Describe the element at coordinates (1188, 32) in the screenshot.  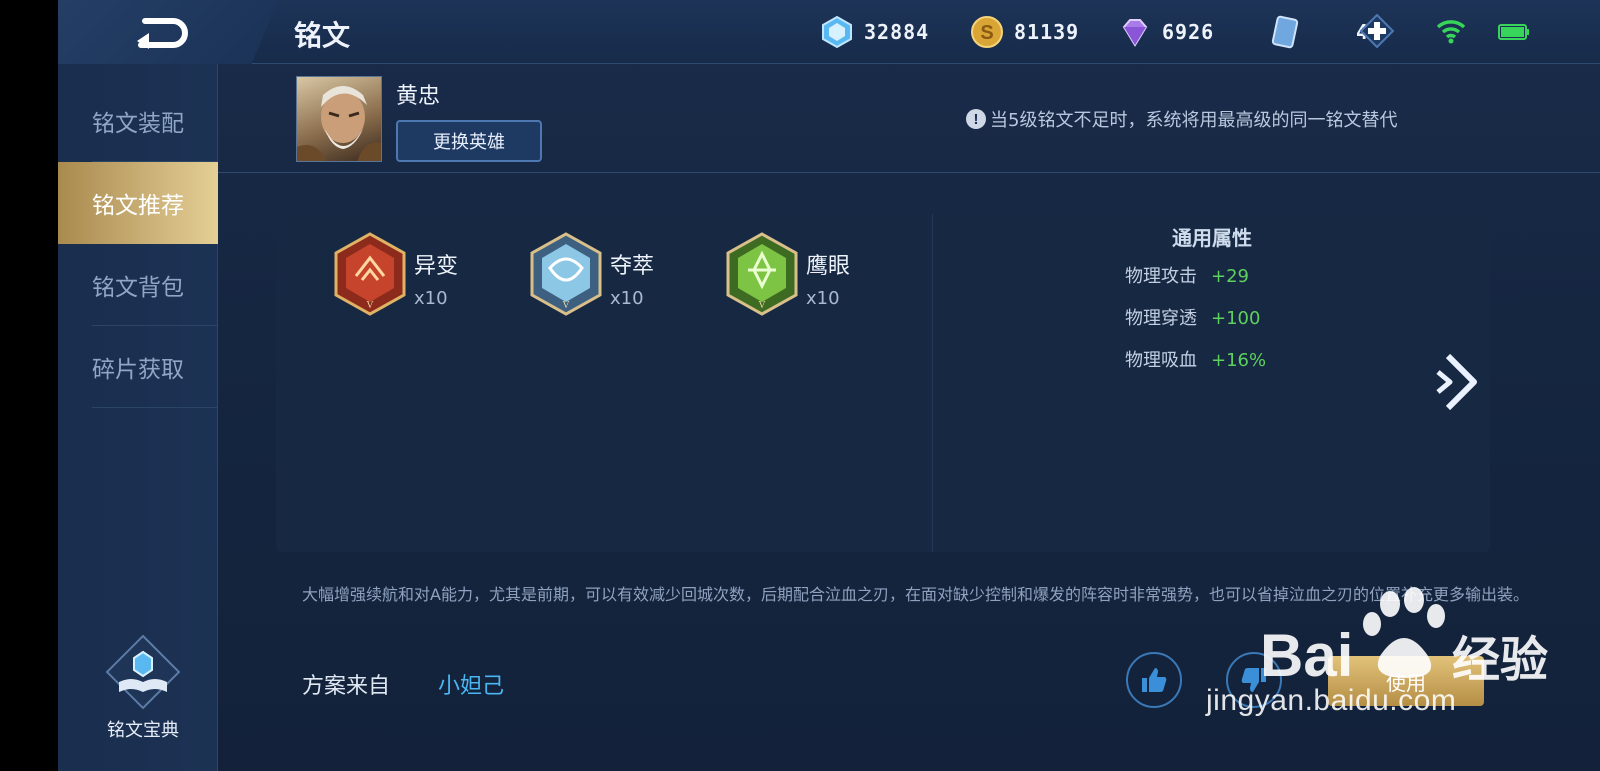
I see `diamond-count: 6926` at that location.